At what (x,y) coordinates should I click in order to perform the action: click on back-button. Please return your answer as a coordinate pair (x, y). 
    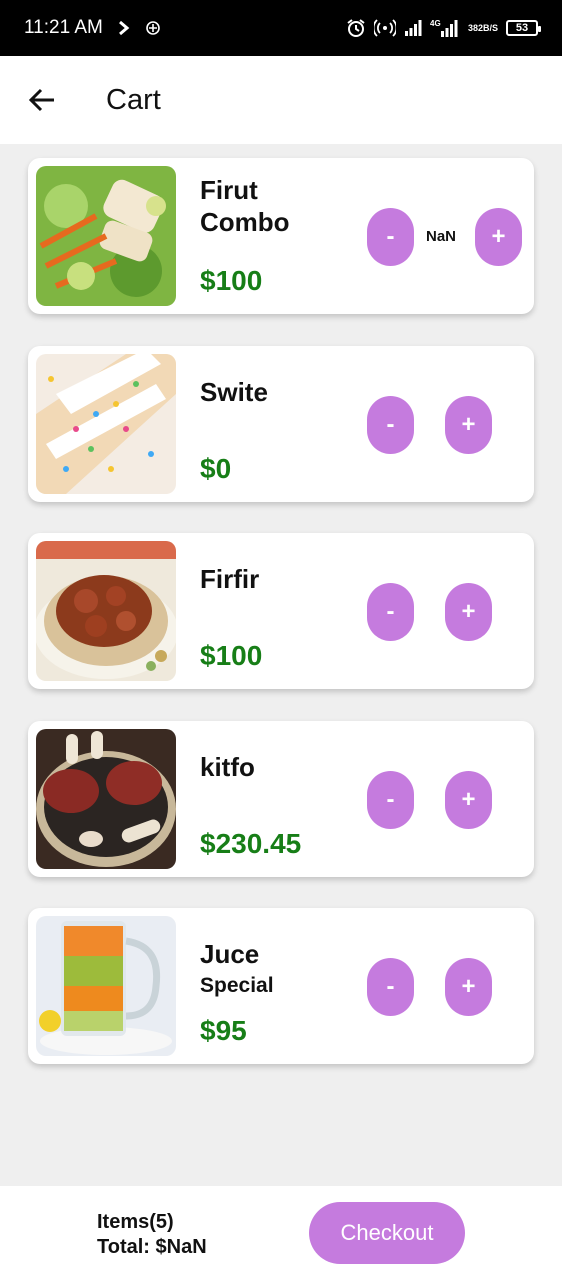
    Looking at the image, I should click on (42, 100).